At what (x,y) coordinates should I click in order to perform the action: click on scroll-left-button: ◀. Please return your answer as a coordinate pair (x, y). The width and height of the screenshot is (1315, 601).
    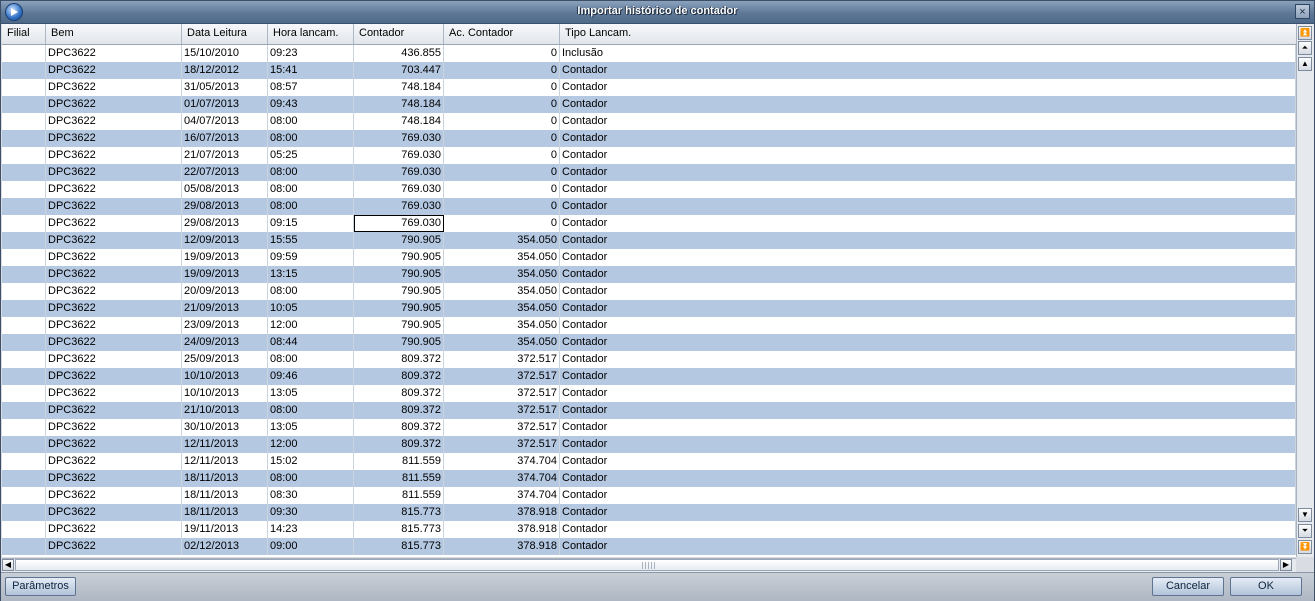
    Looking at the image, I should click on (8, 565).